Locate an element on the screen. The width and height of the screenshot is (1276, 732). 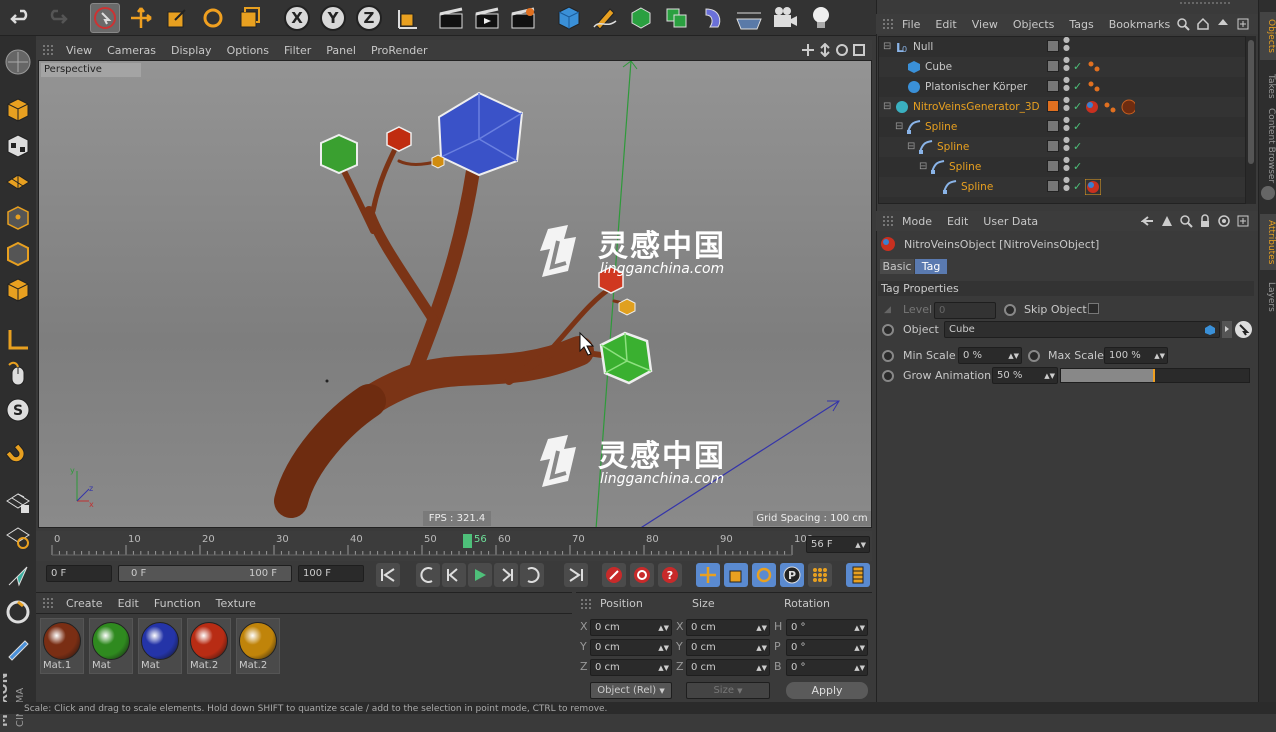
material-swatch: Mat is located at coordinates (111, 646).